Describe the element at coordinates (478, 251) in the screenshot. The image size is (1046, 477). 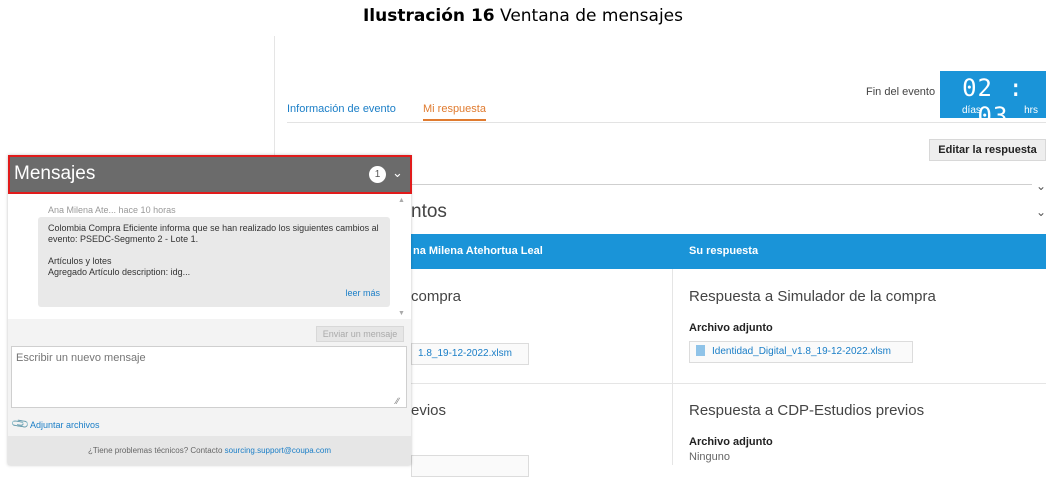
I see `column-header-supplier: na Milena Atehortua Leal` at that location.